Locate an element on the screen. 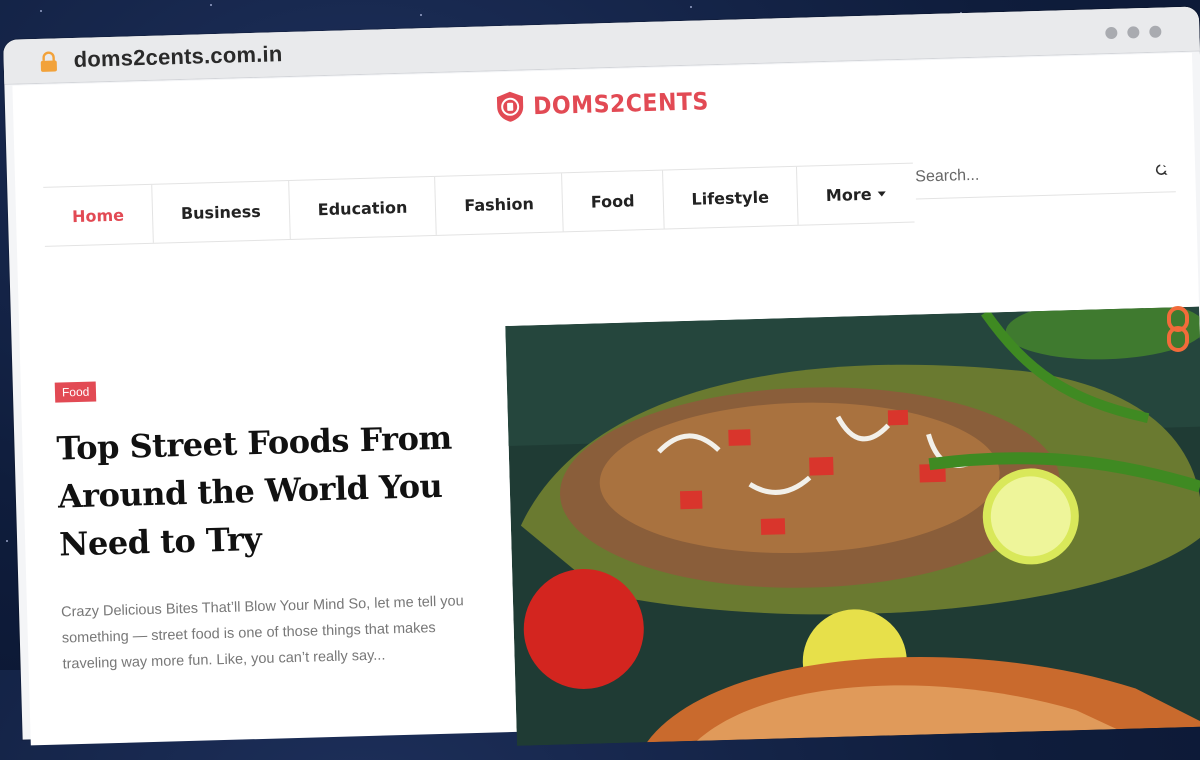  nav-item-lifestyle: Lifestyle is located at coordinates (730, 197).